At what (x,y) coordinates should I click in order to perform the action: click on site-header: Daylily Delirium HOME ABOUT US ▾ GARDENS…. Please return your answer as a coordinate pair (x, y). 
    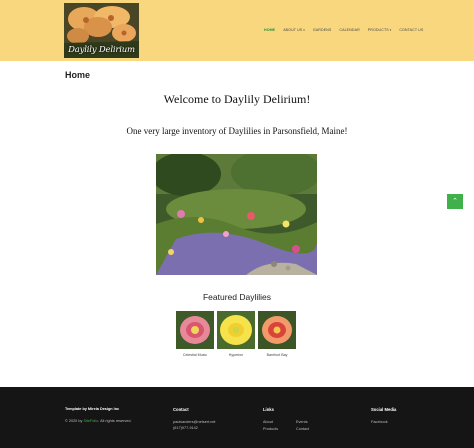
    Looking at the image, I should click on (237, 30).